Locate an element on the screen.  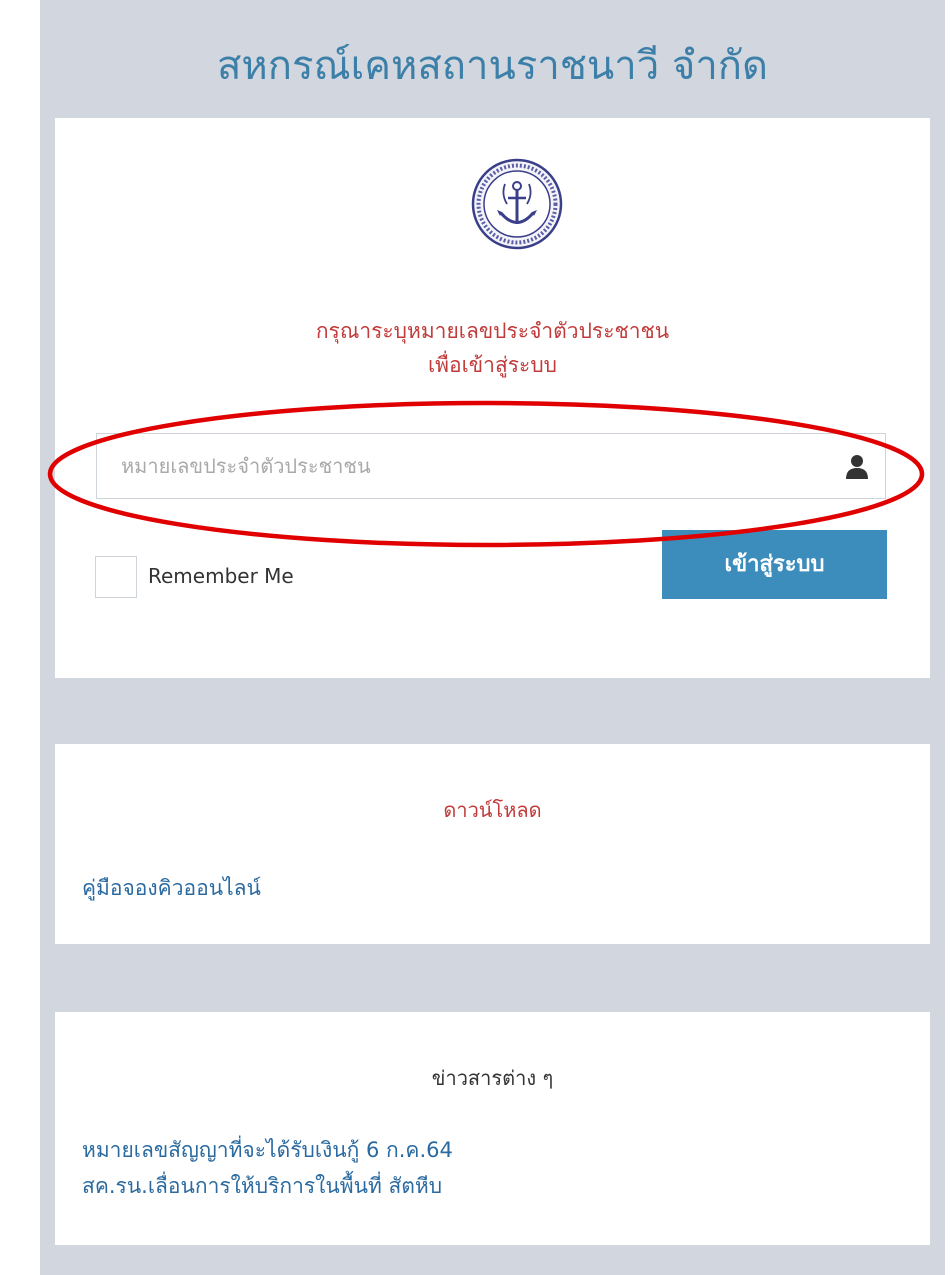
id-number-input is located at coordinates (491, 466).